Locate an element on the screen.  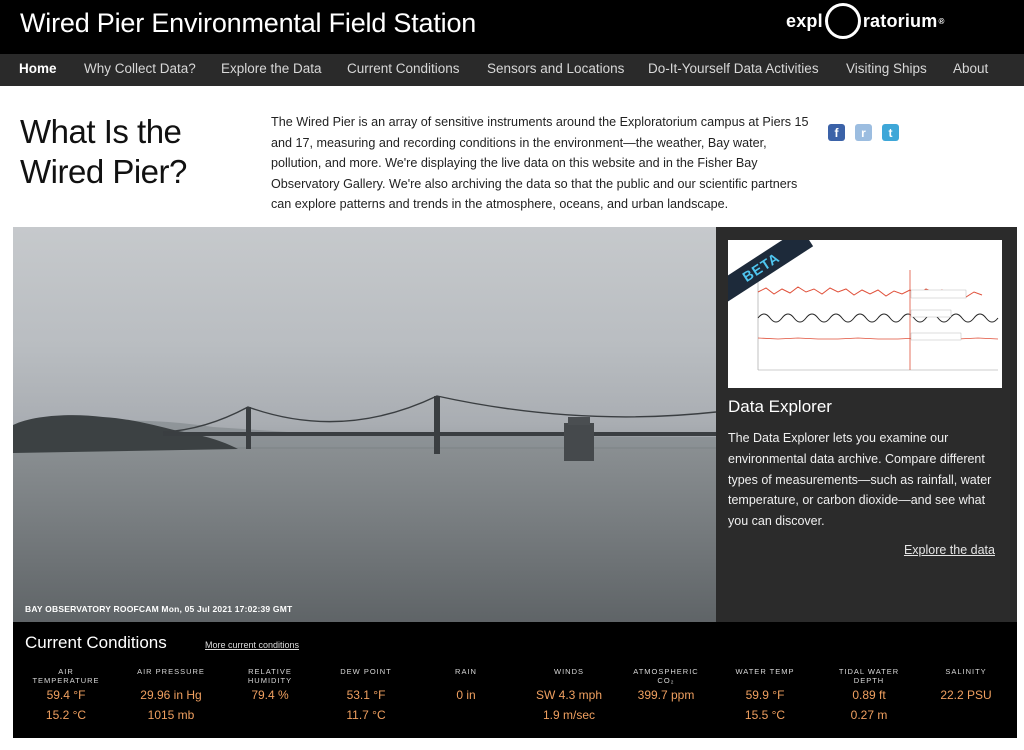
metric-value: 59.9 °F is located at coordinates (765, 695).